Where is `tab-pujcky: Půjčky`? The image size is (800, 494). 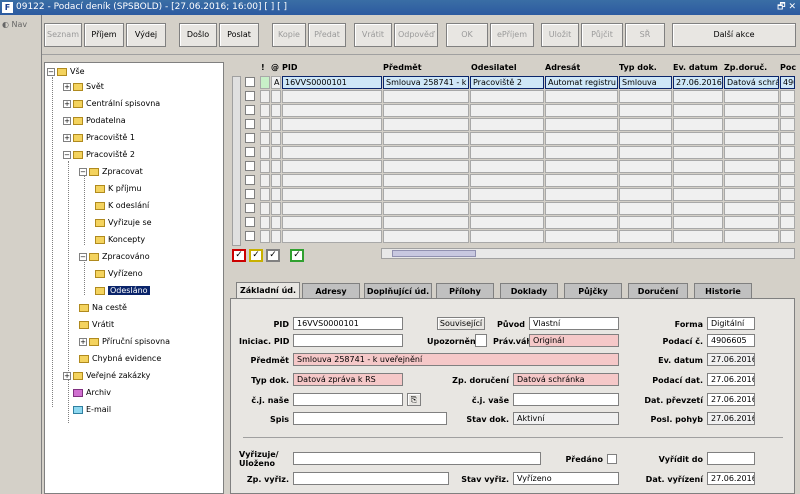 tab-pujcky: Půjčky is located at coordinates (593, 291).